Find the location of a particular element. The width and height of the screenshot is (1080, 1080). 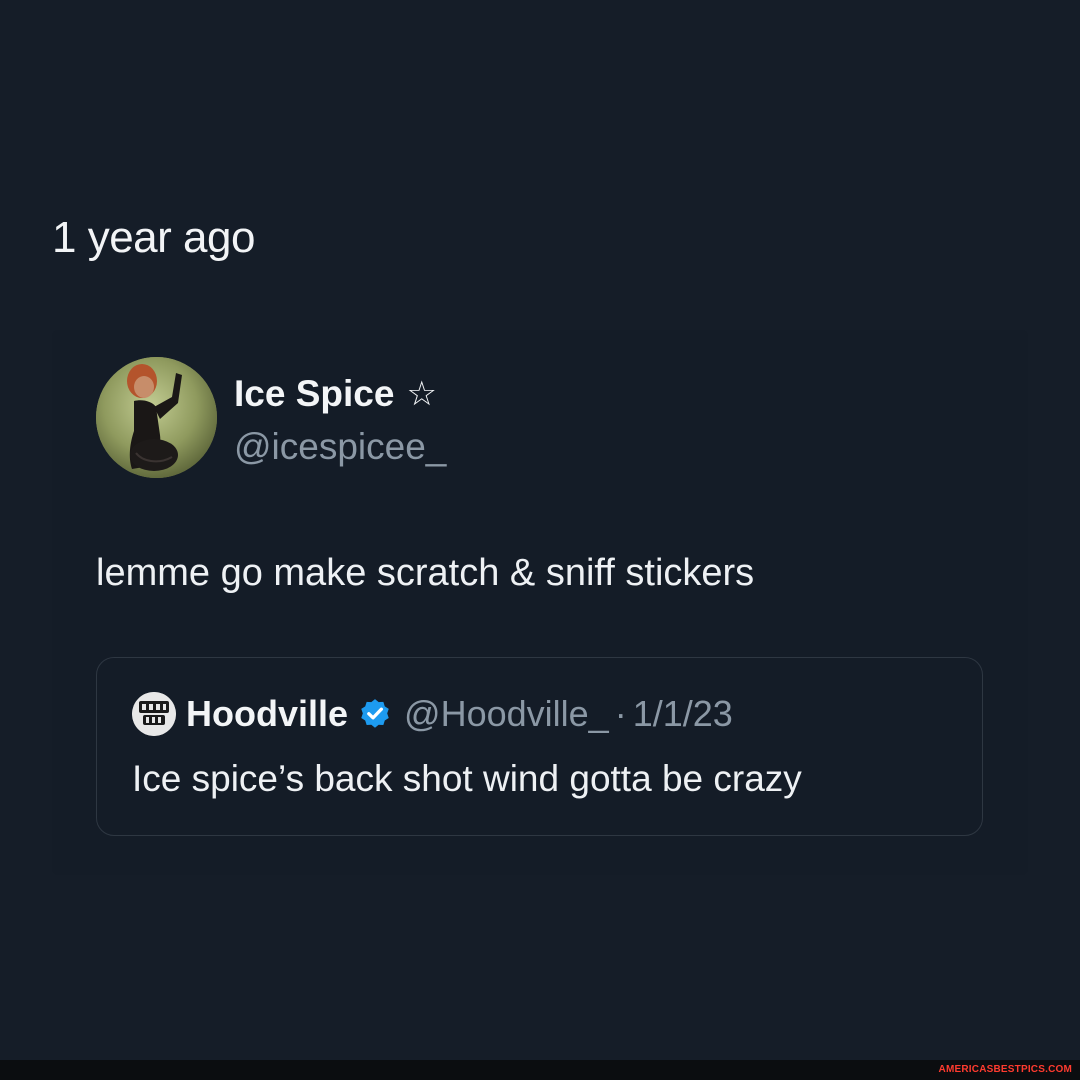

author-avatar is located at coordinates (156, 417).